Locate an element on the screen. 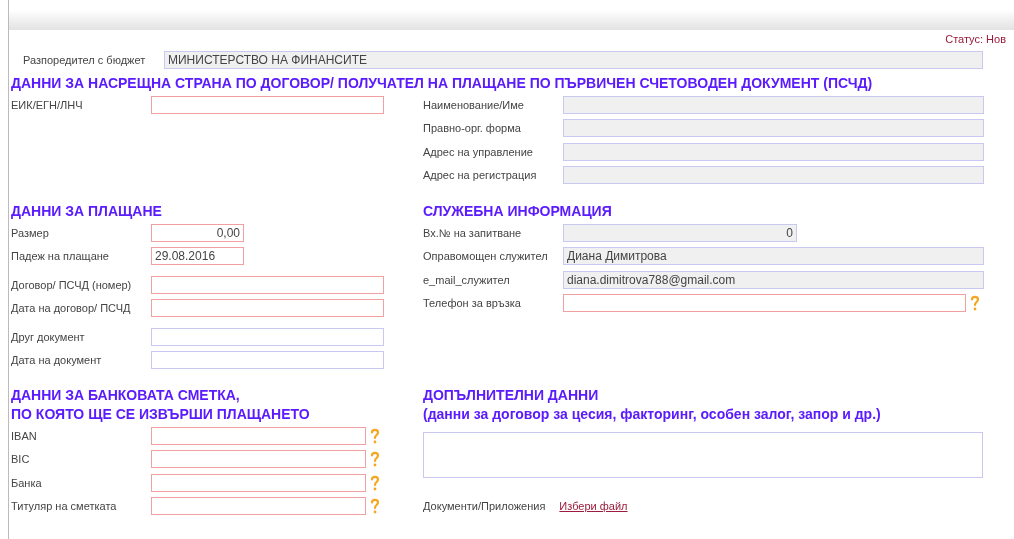  input-field: 0 is located at coordinates (680, 232).